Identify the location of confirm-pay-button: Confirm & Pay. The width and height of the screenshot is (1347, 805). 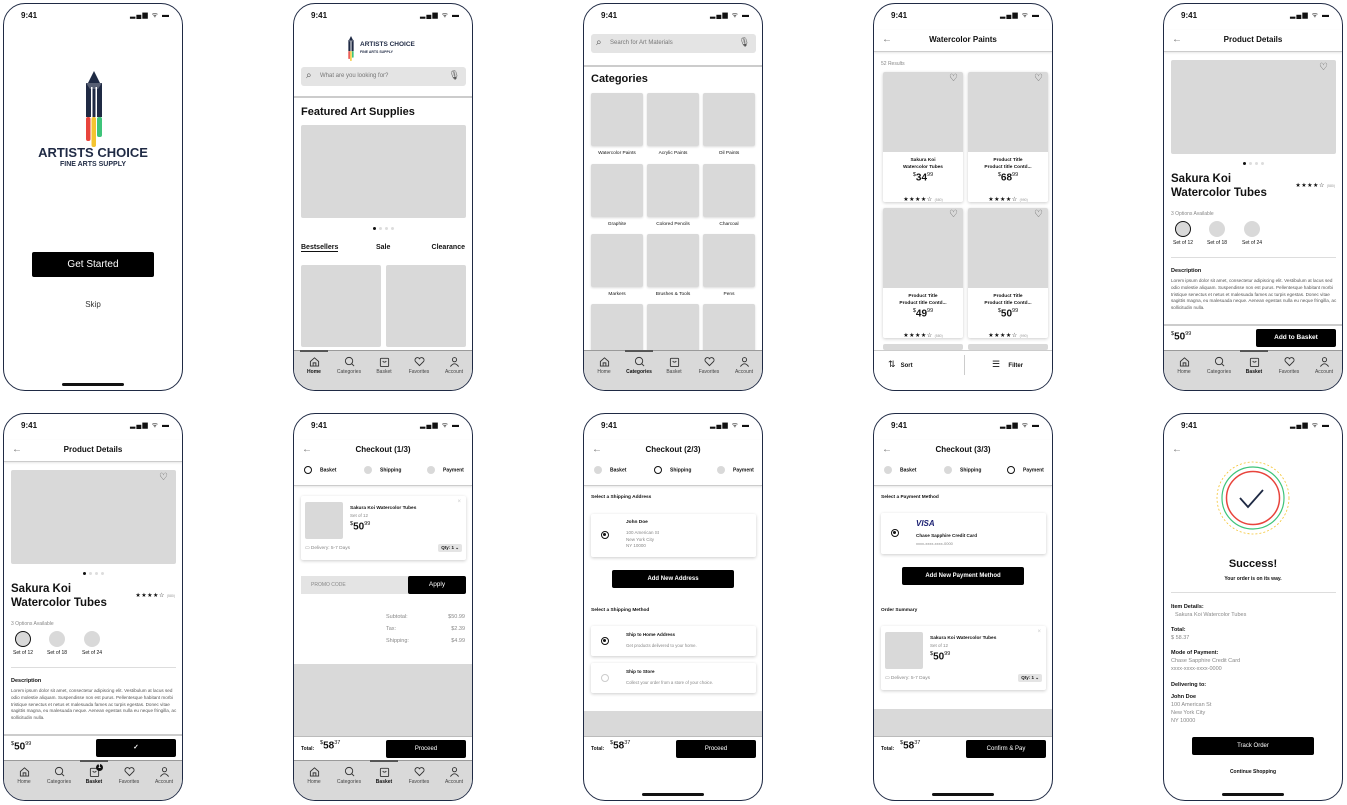
(1006, 749).